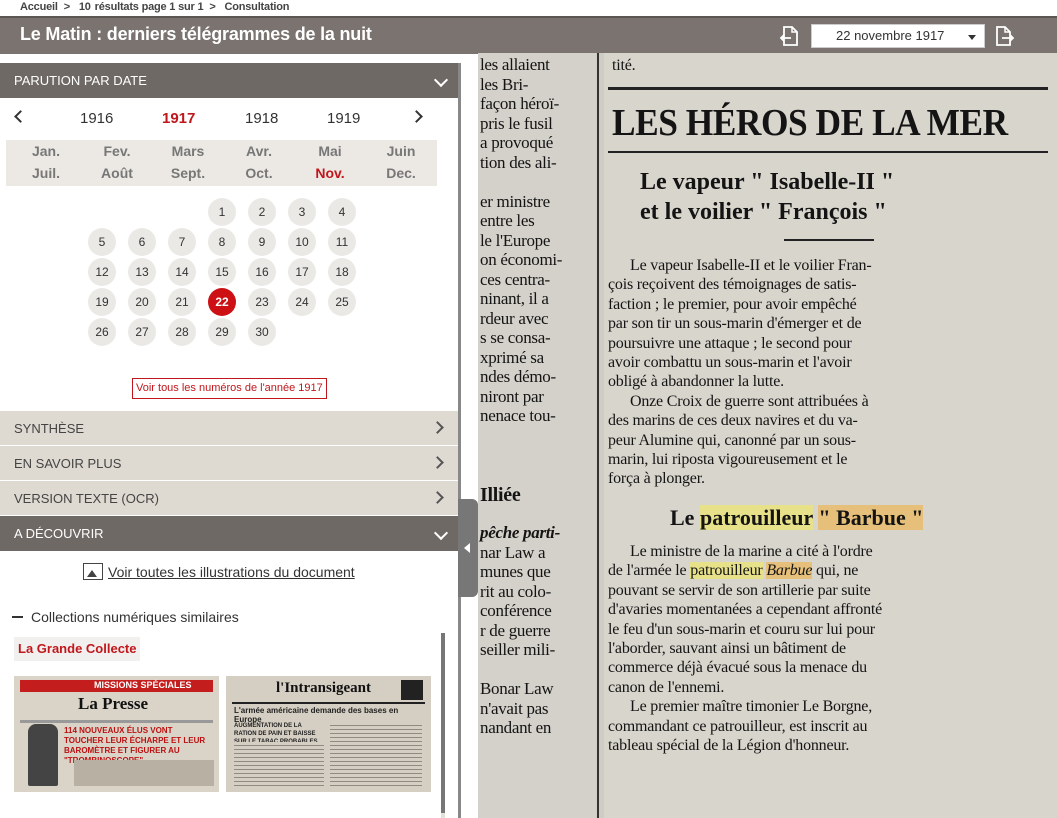 The height and width of the screenshot is (818, 1057). I want to click on chevron-left-icon, so click(20, 116).